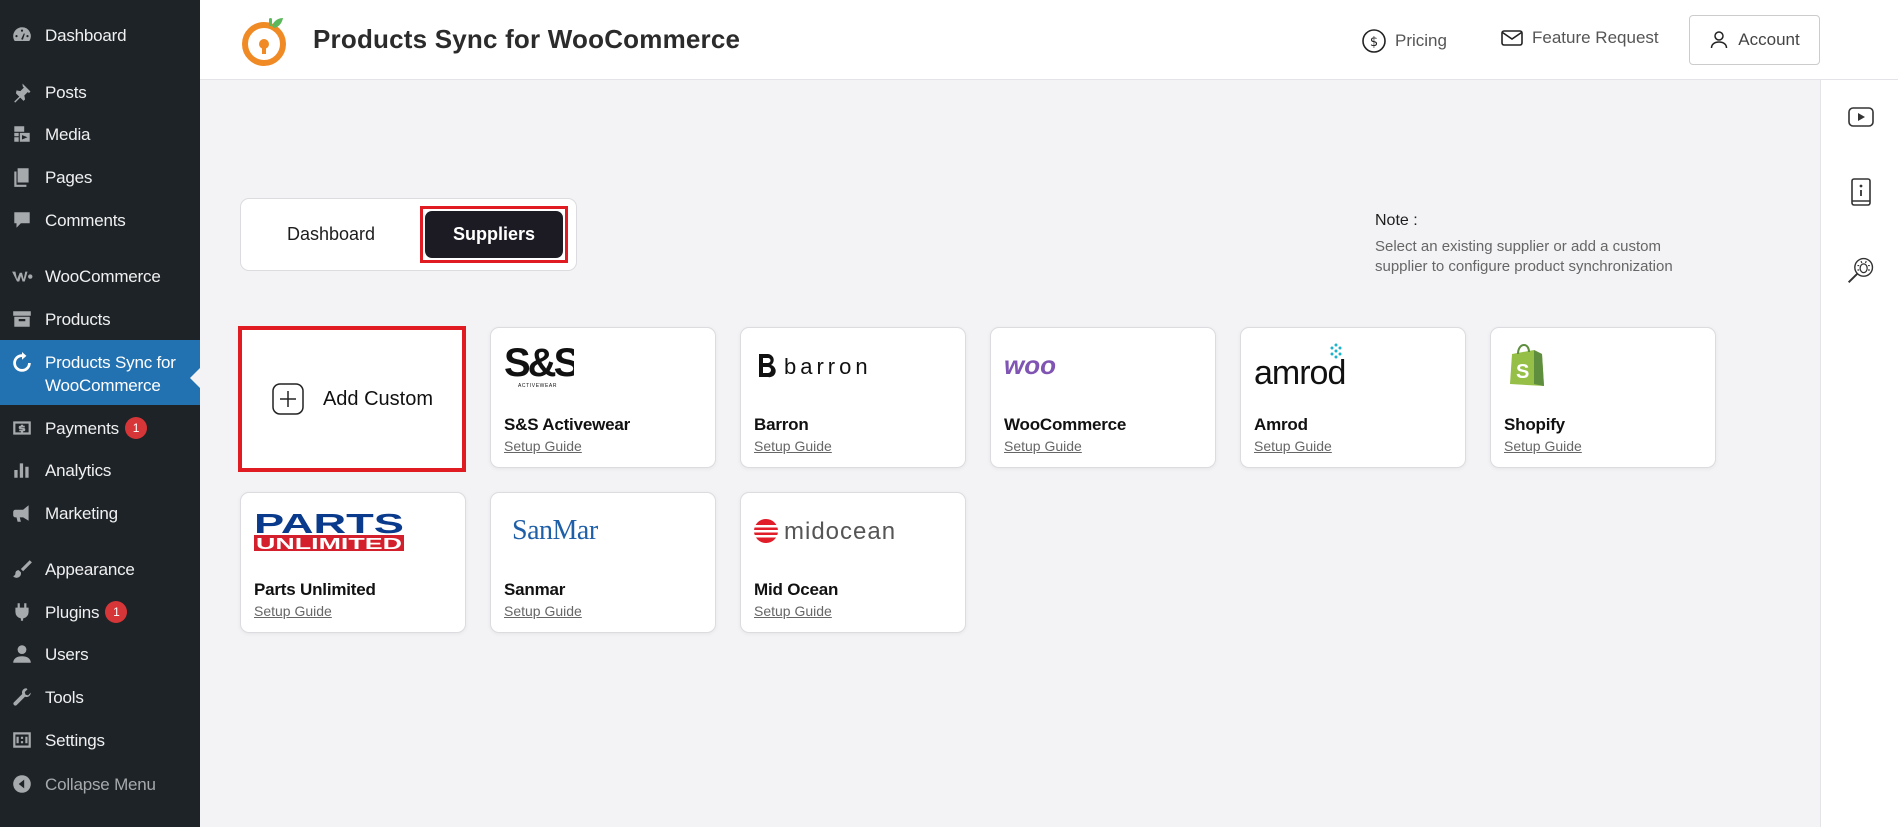 This screenshot has height=827, width=1898. What do you see at coordinates (853, 562) in the screenshot?
I see `supplier-card-mid-ocean: midocean Mid Ocean Setup Guide` at bounding box center [853, 562].